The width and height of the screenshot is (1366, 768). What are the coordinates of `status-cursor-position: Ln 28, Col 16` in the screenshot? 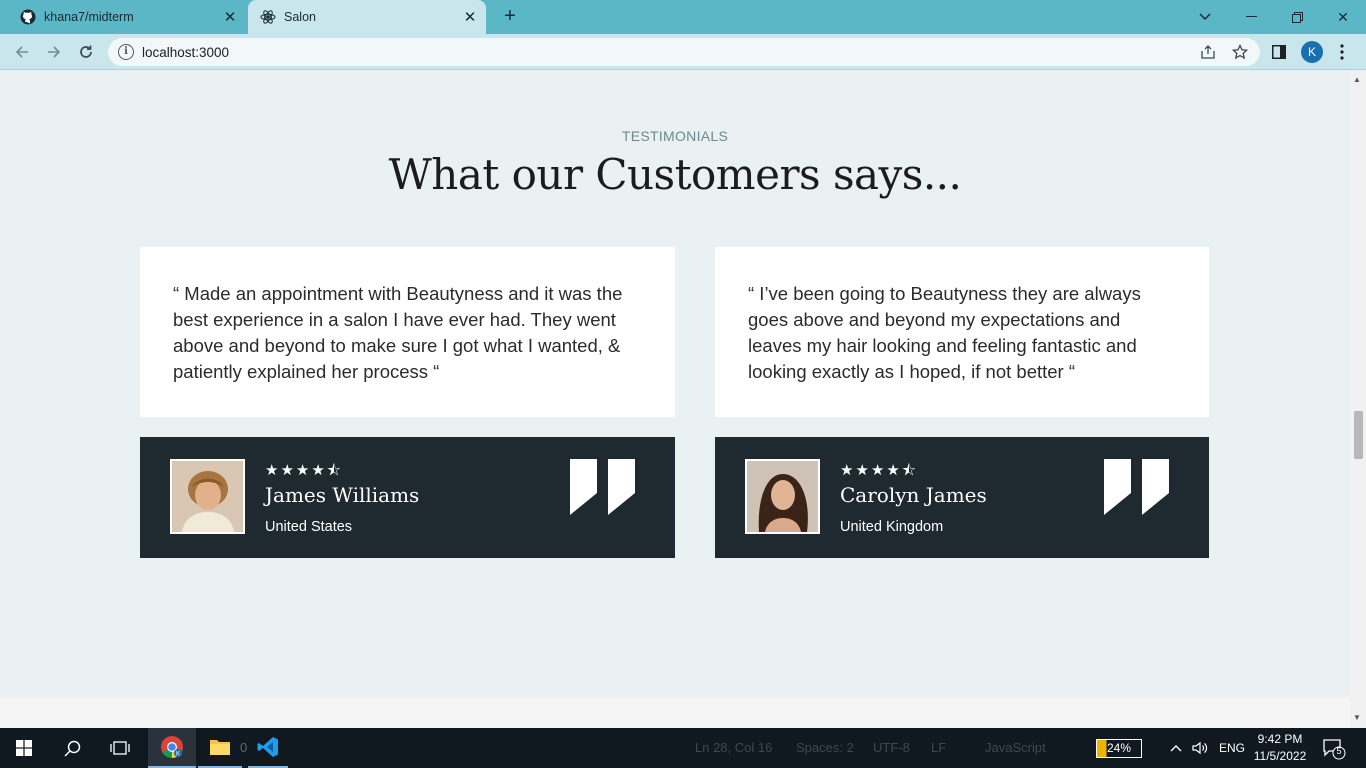 It's located at (734, 747).